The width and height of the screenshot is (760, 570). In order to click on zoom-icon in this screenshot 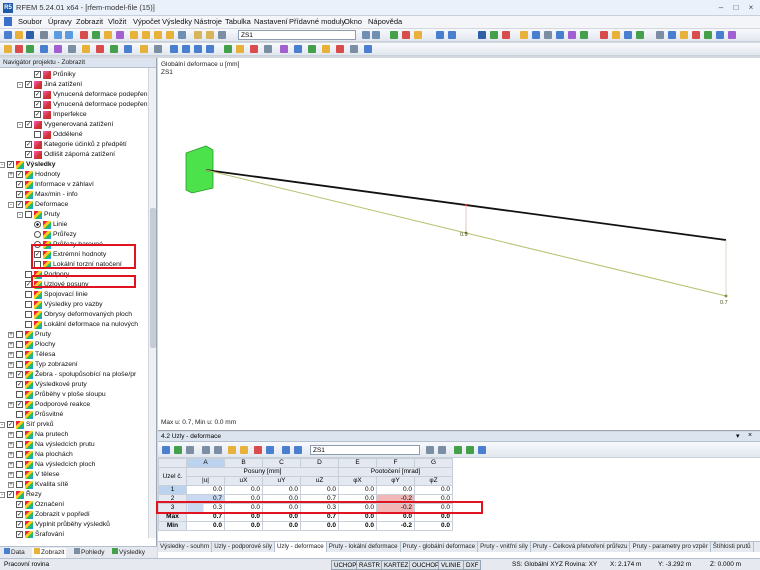, I will do `click(134, 35)`.